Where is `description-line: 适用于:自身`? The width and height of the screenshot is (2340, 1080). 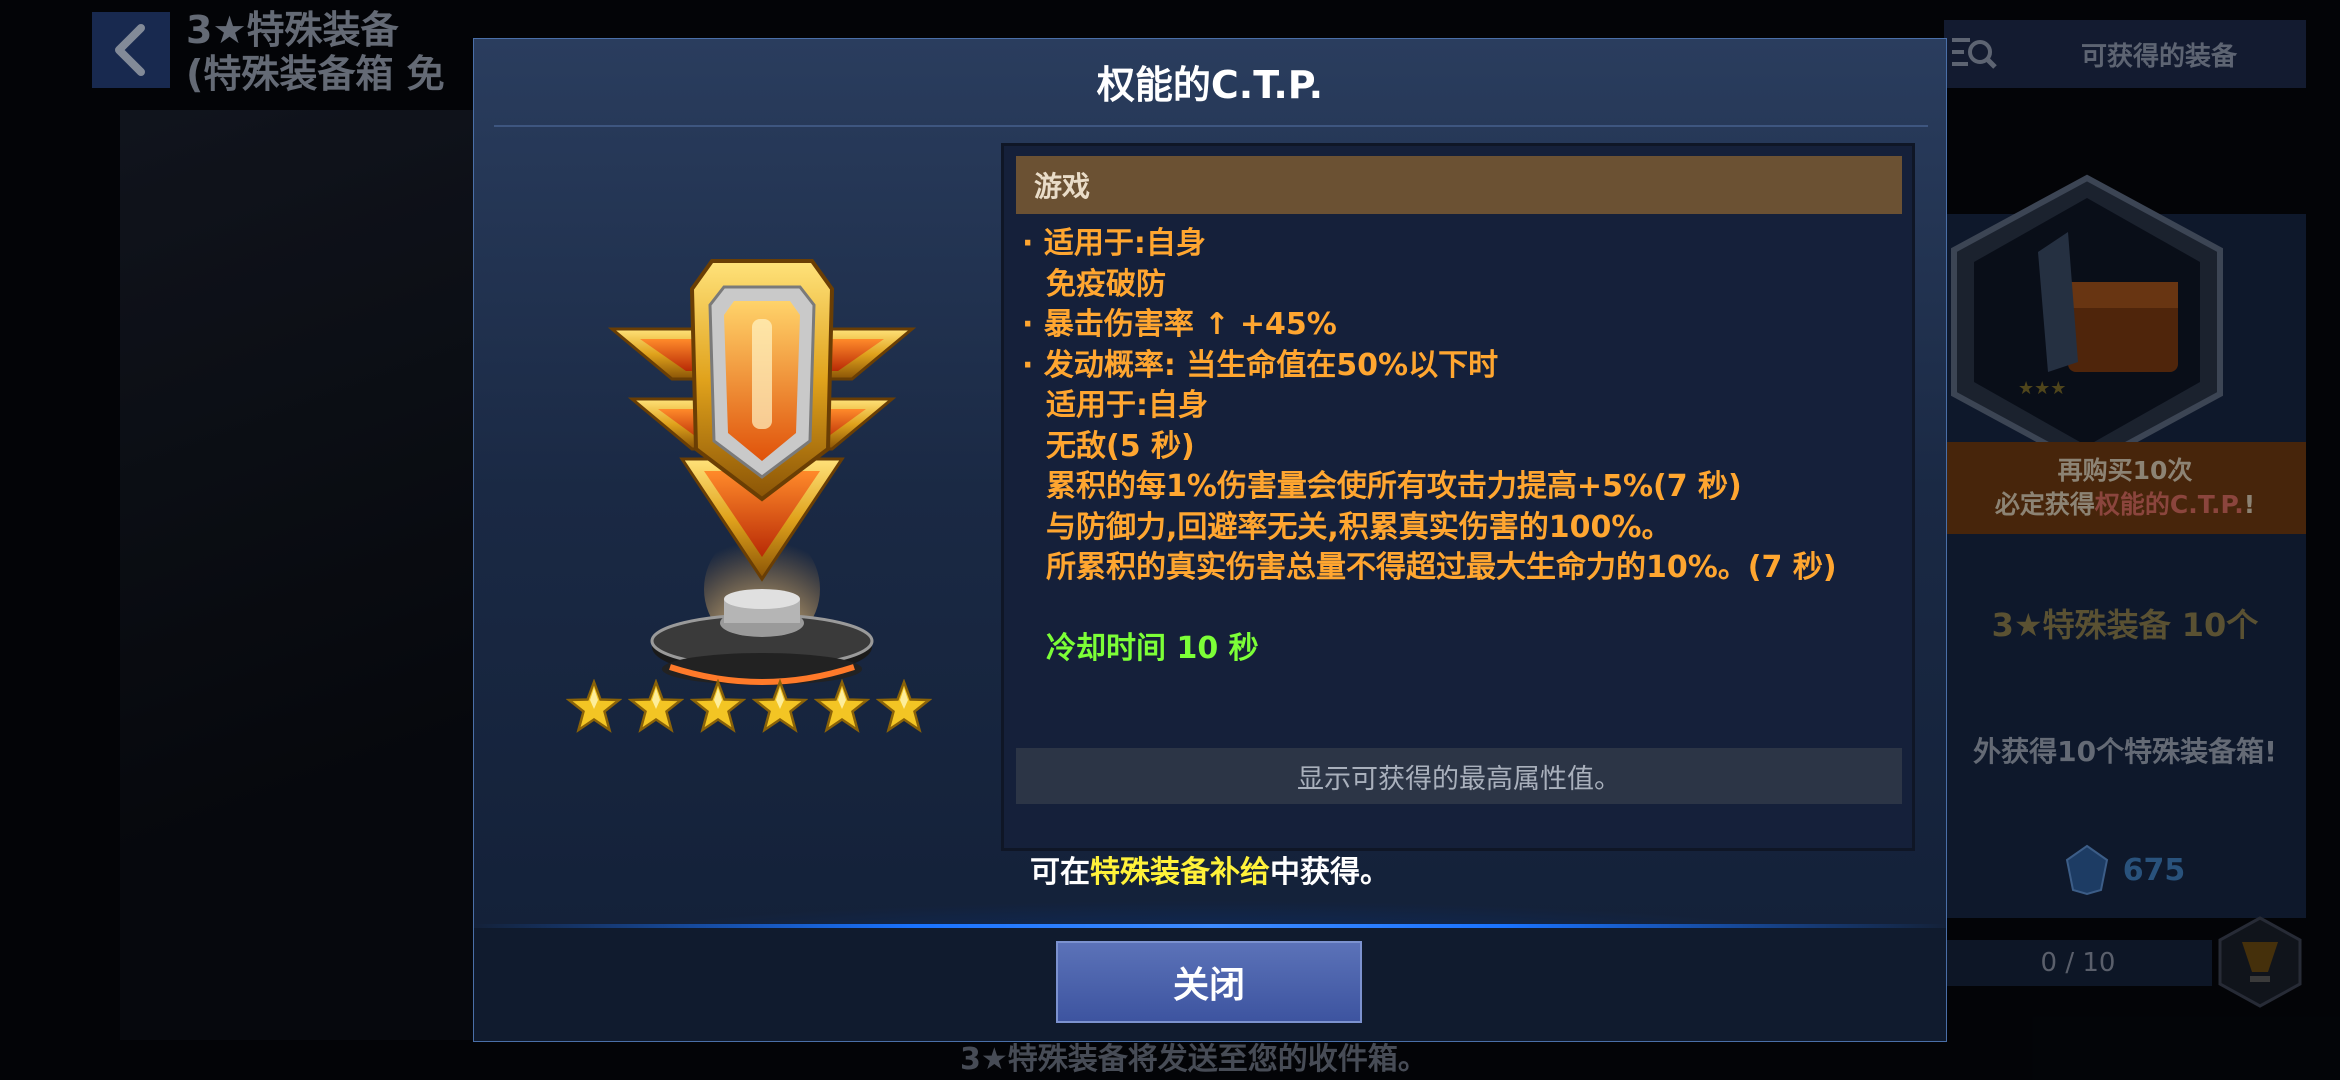 description-line: 适用于:自身 is located at coordinates (1127, 405).